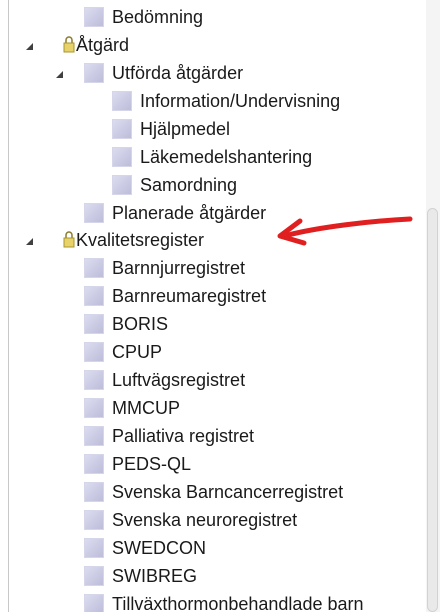  Describe the element at coordinates (8, 306) in the screenshot. I see `panel-border` at that location.